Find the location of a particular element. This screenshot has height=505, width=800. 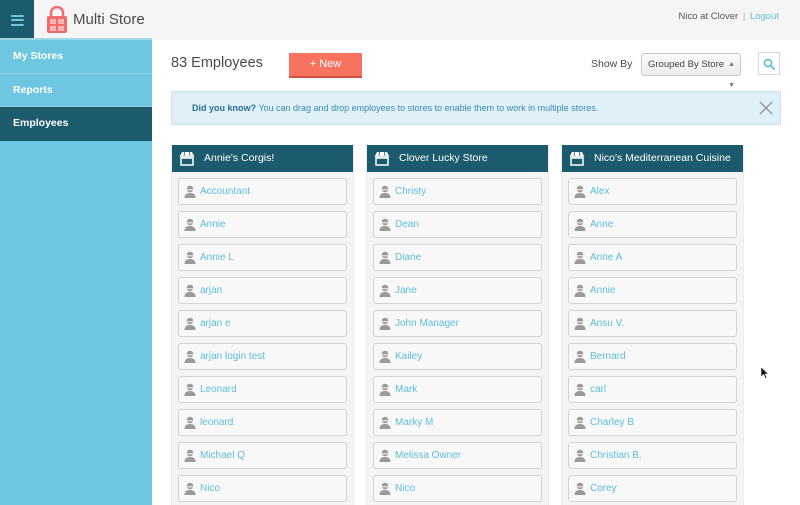

employee-card: Bernard is located at coordinates (652, 356).